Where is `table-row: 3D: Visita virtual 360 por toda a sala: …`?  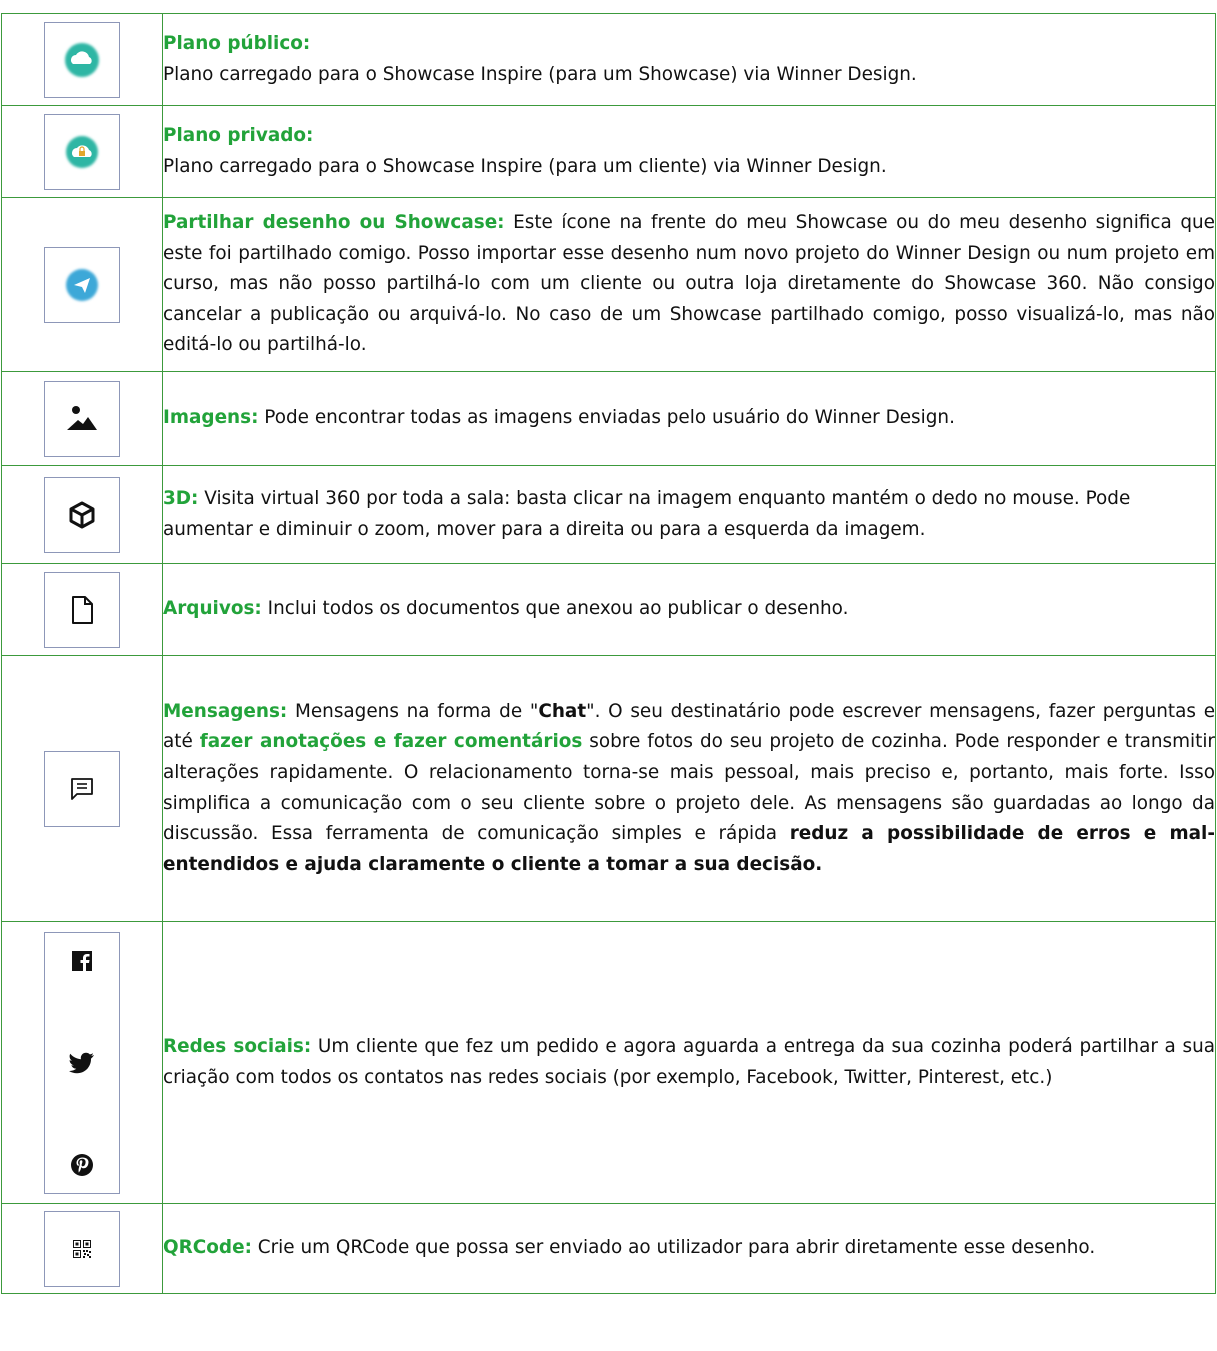
table-row: 3D: Visita virtual 360 por toda a sala: … is located at coordinates (608, 514).